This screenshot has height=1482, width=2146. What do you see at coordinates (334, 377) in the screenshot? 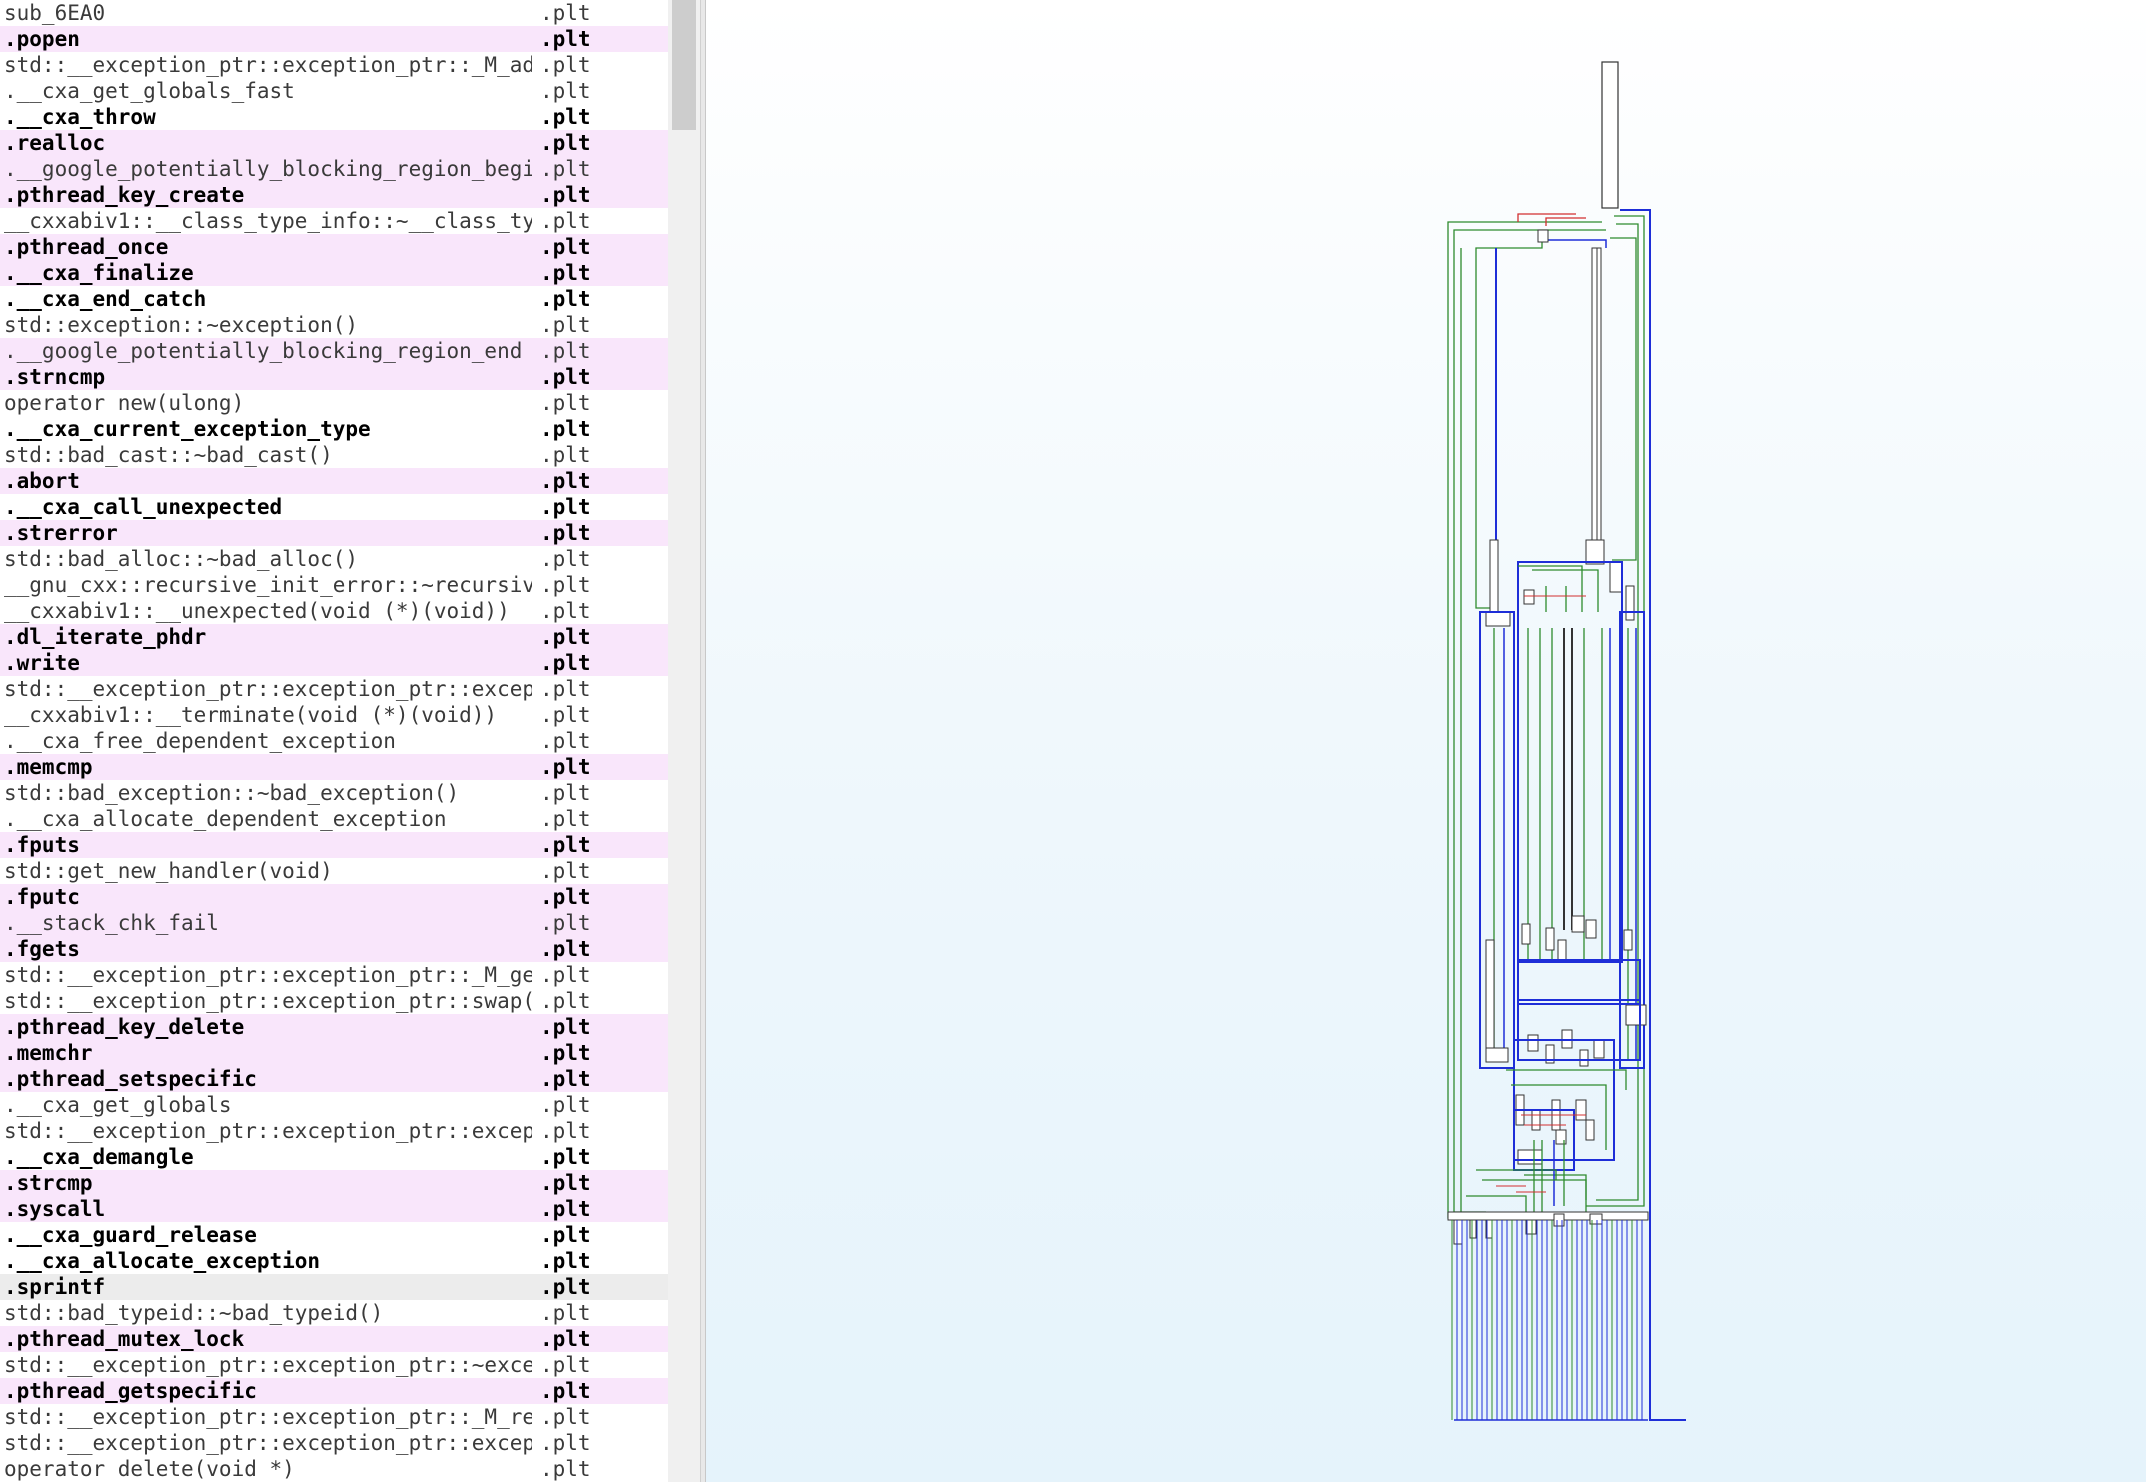
I see `function-row: .strncmp .plt` at bounding box center [334, 377].